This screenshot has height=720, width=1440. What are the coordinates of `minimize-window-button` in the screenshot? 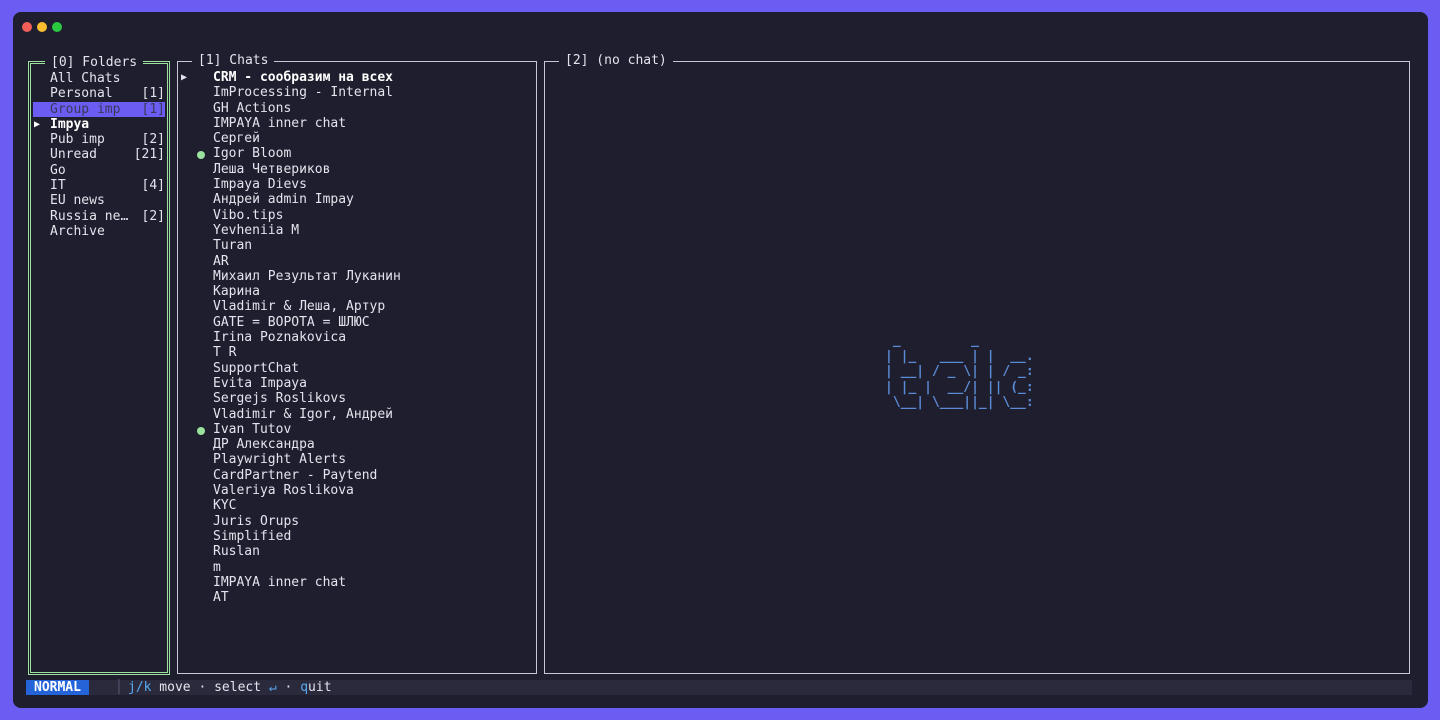 It's located at (42, 27).